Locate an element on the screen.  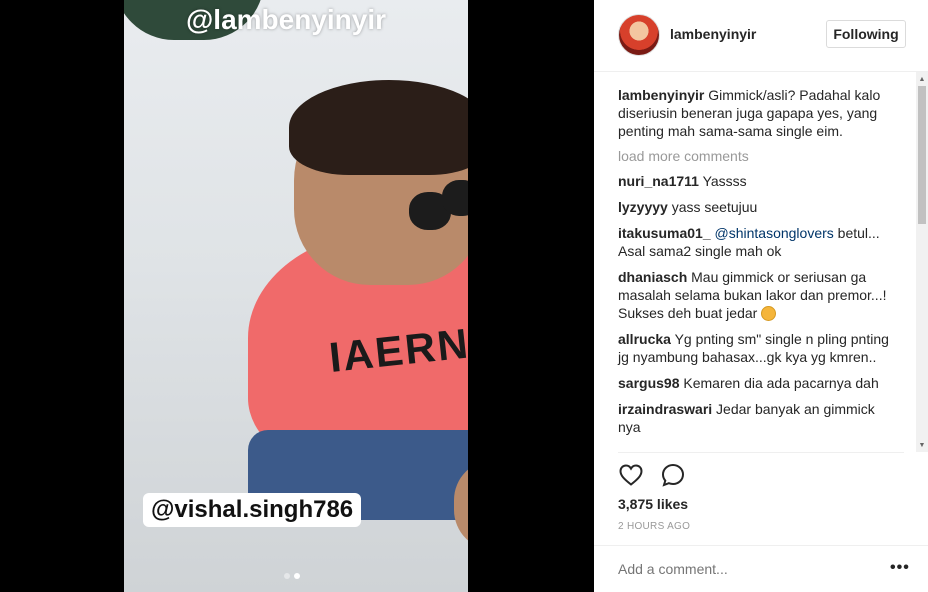
carousel-dots is located at coordinates (292, 576).